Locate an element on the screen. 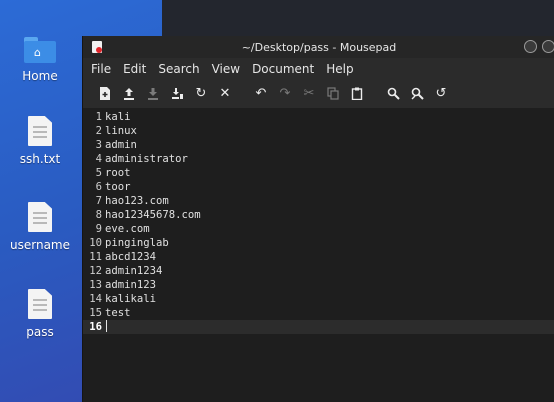 Image resolution: width=554 pixels, height=402 pixels. minimize-button is located at coordinates (530, 46).